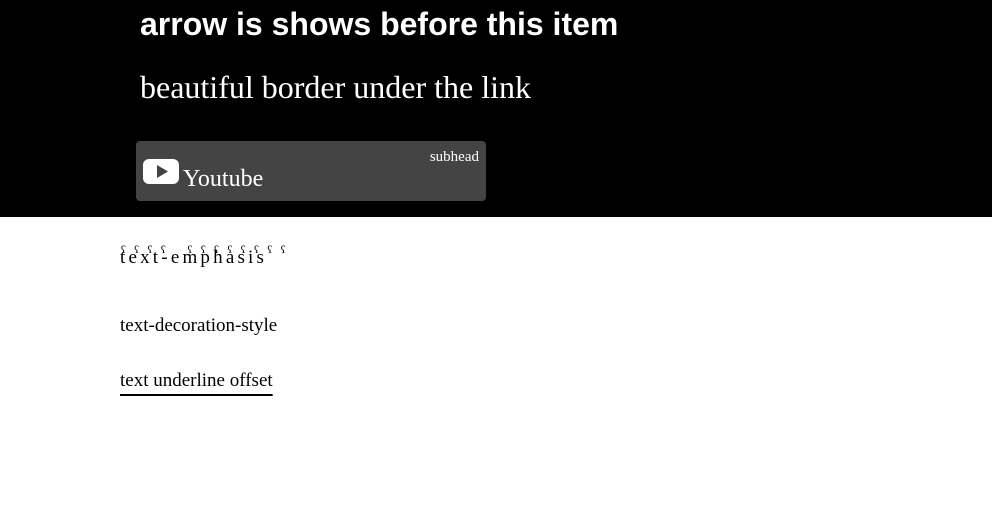 This screenshot has height=530, width=992. Describe the element at coordinates (194, 257) in the screenshot. I see `text-emphasis-example: text-emphasis` at that location.